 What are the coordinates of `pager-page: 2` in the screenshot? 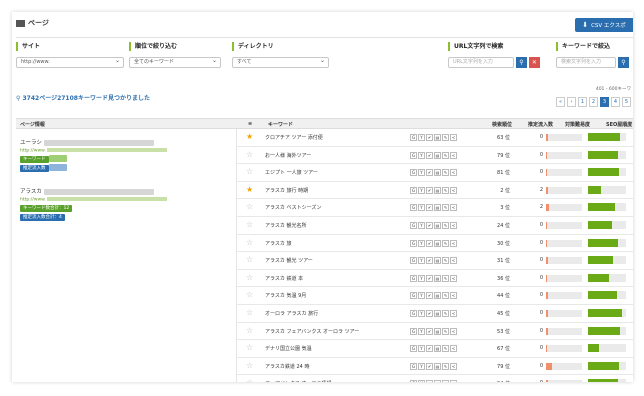 It's located at (593, 102).